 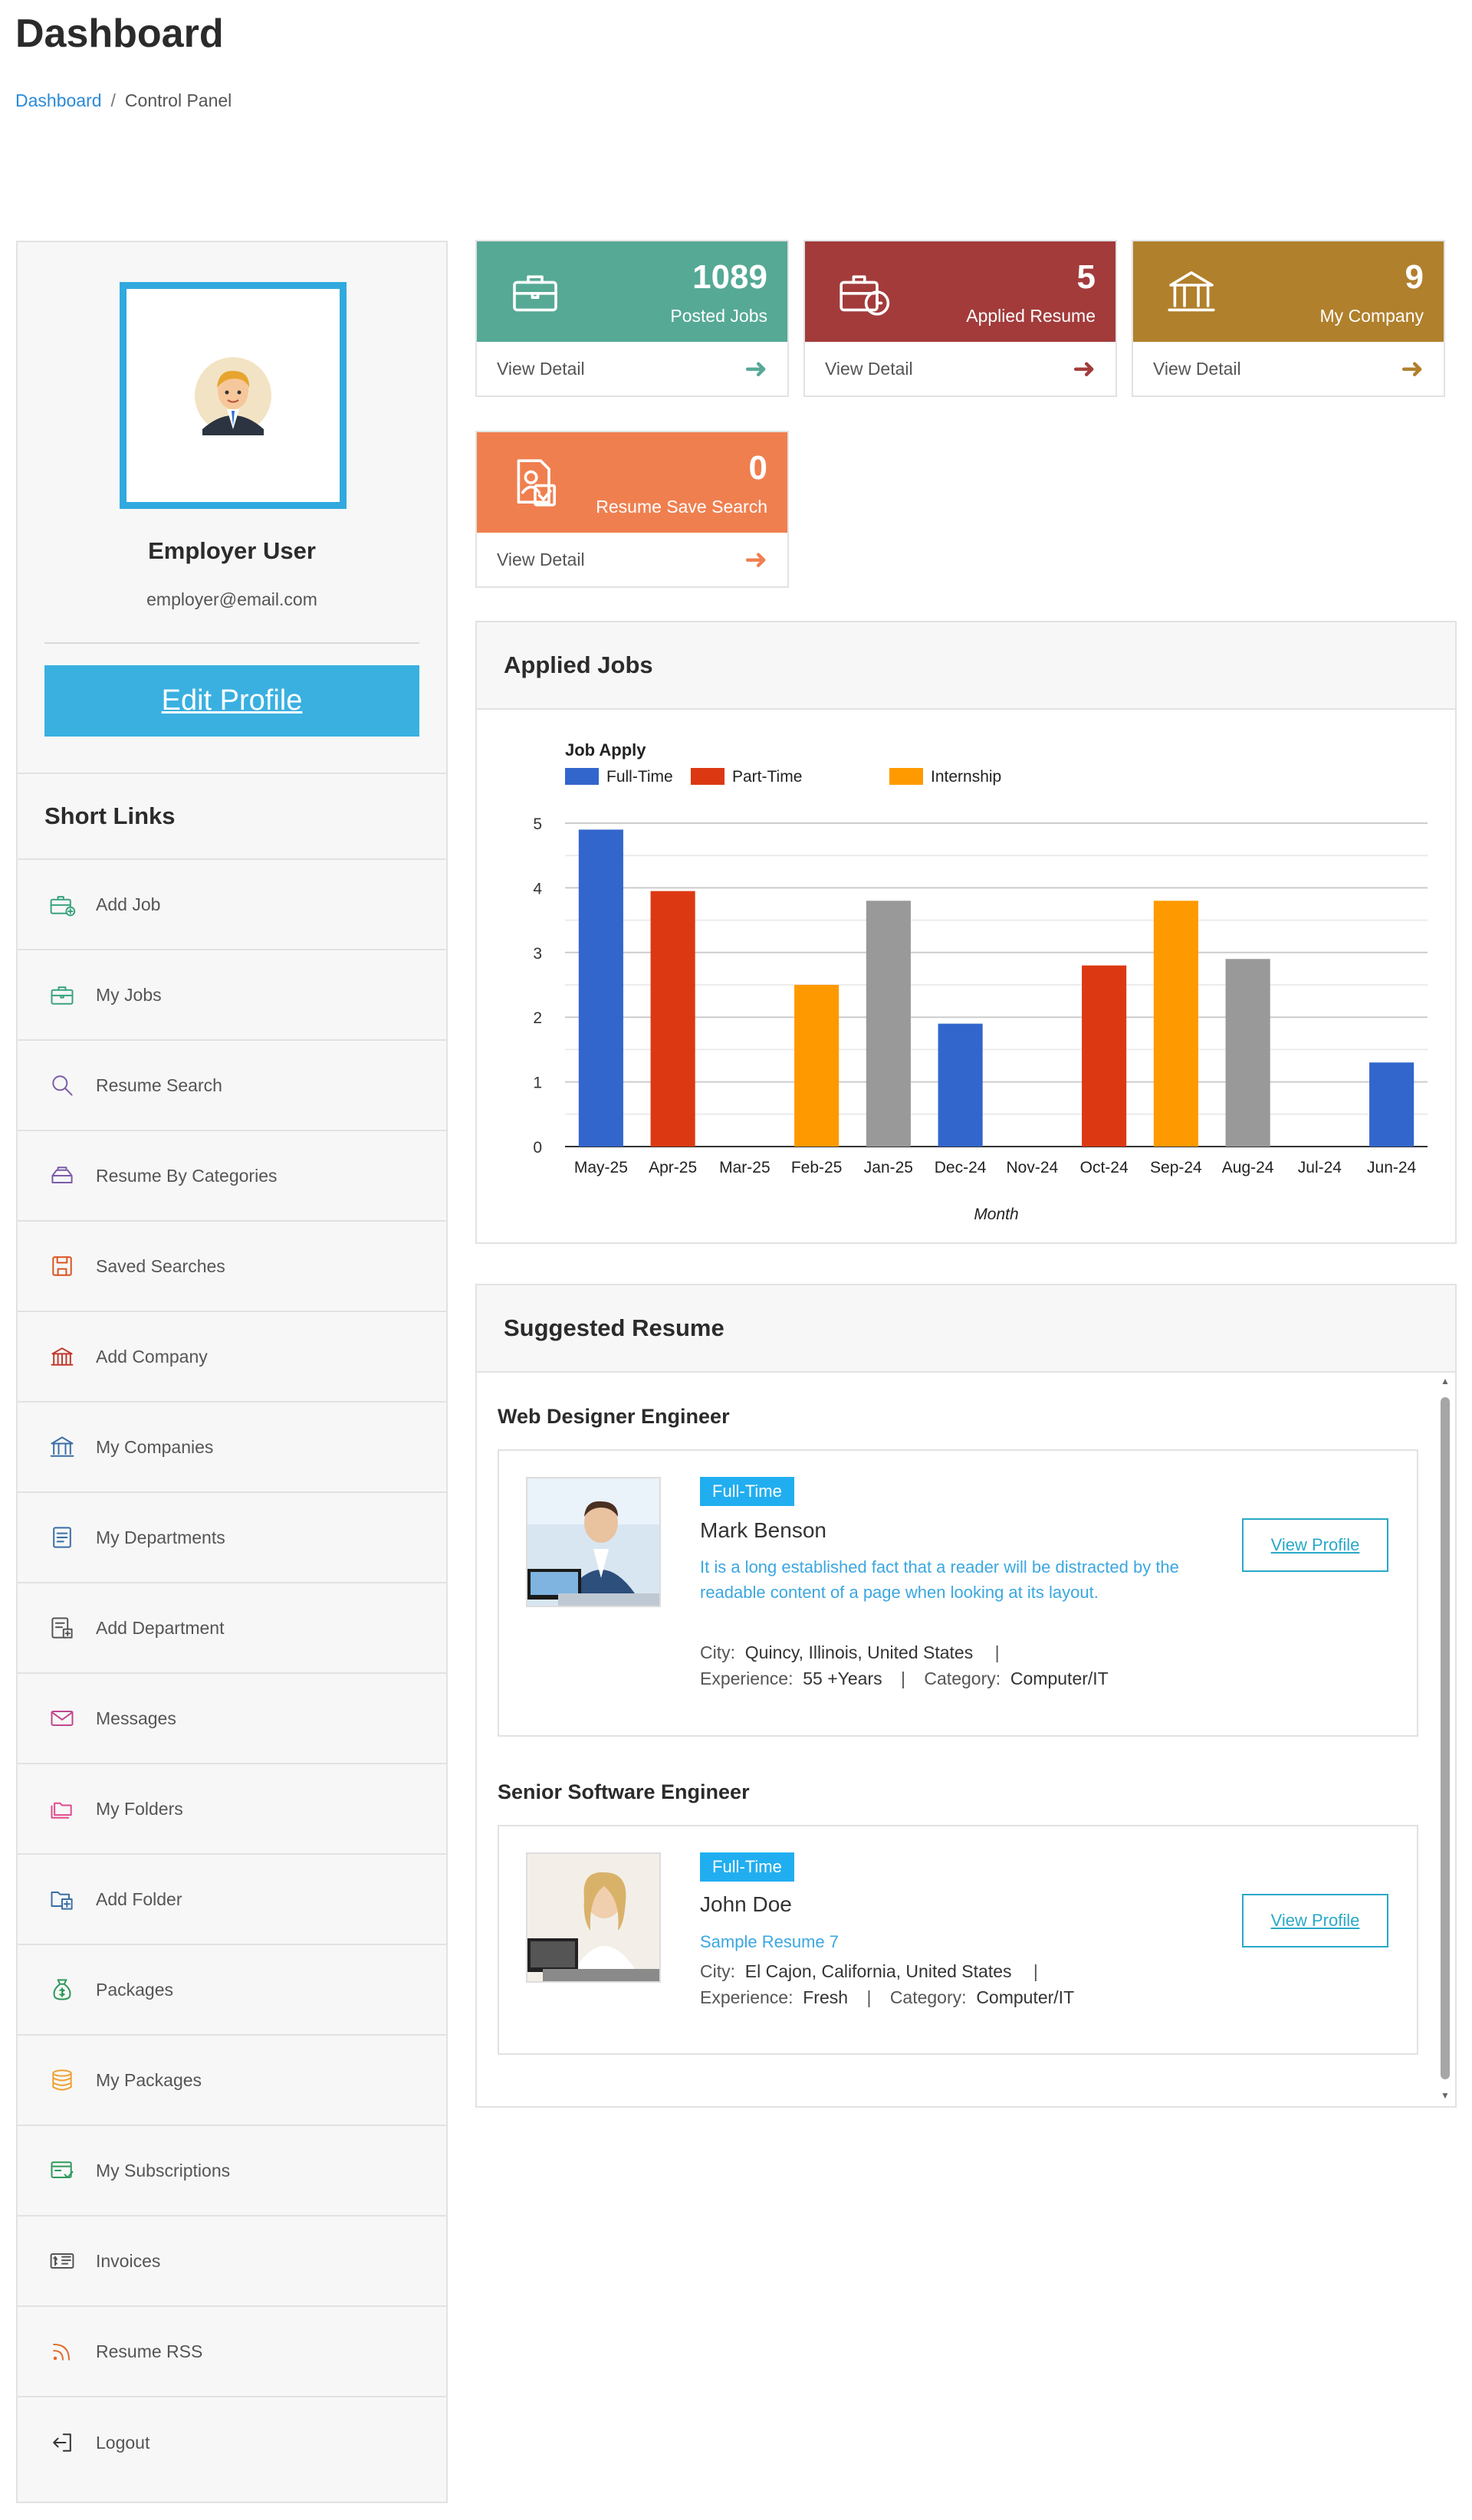 What do you see at coordinates (232, 1086) in the screenshot?
I see `sidebar-item-resume-search: Resume Search` at bounding box center [232, 1086].